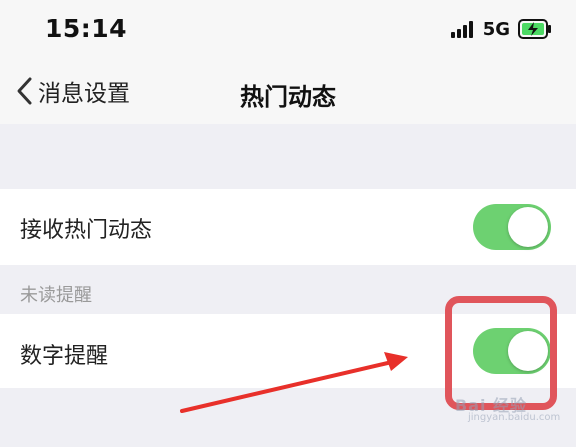  Describe the element at coordinates (535, 29) in the screenshot. I see `battery-charging-icon` at that location.